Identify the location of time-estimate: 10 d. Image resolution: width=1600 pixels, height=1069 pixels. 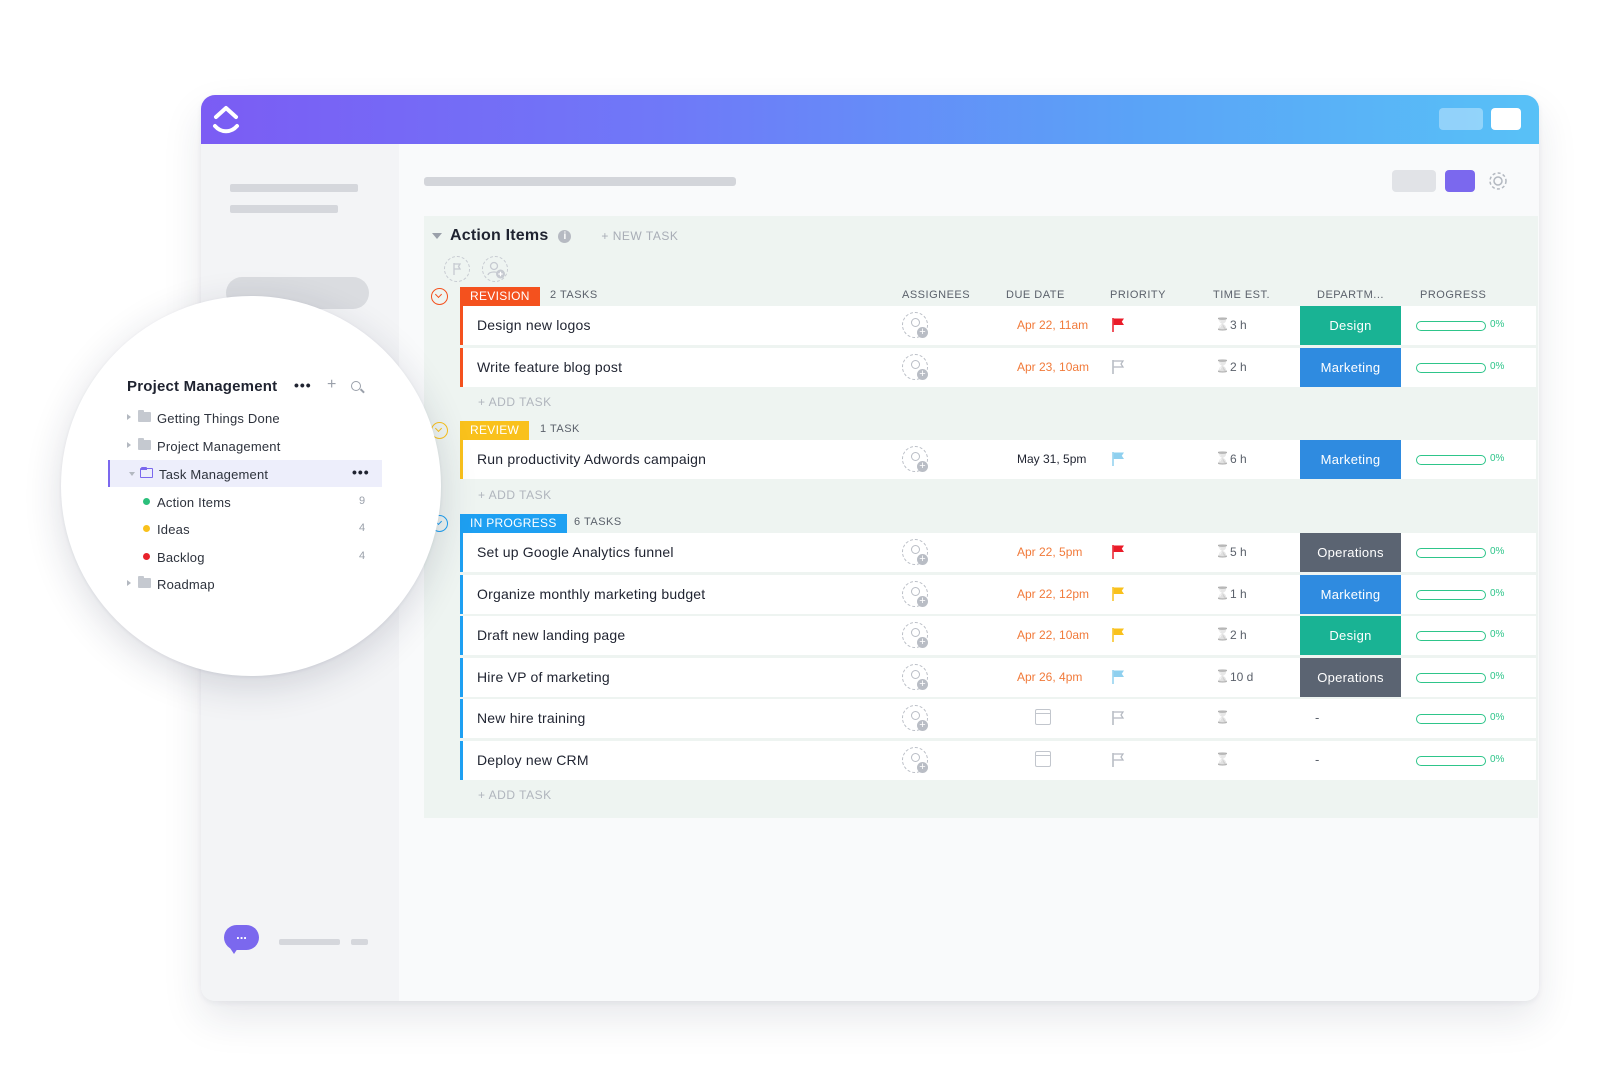
(1241, 677).